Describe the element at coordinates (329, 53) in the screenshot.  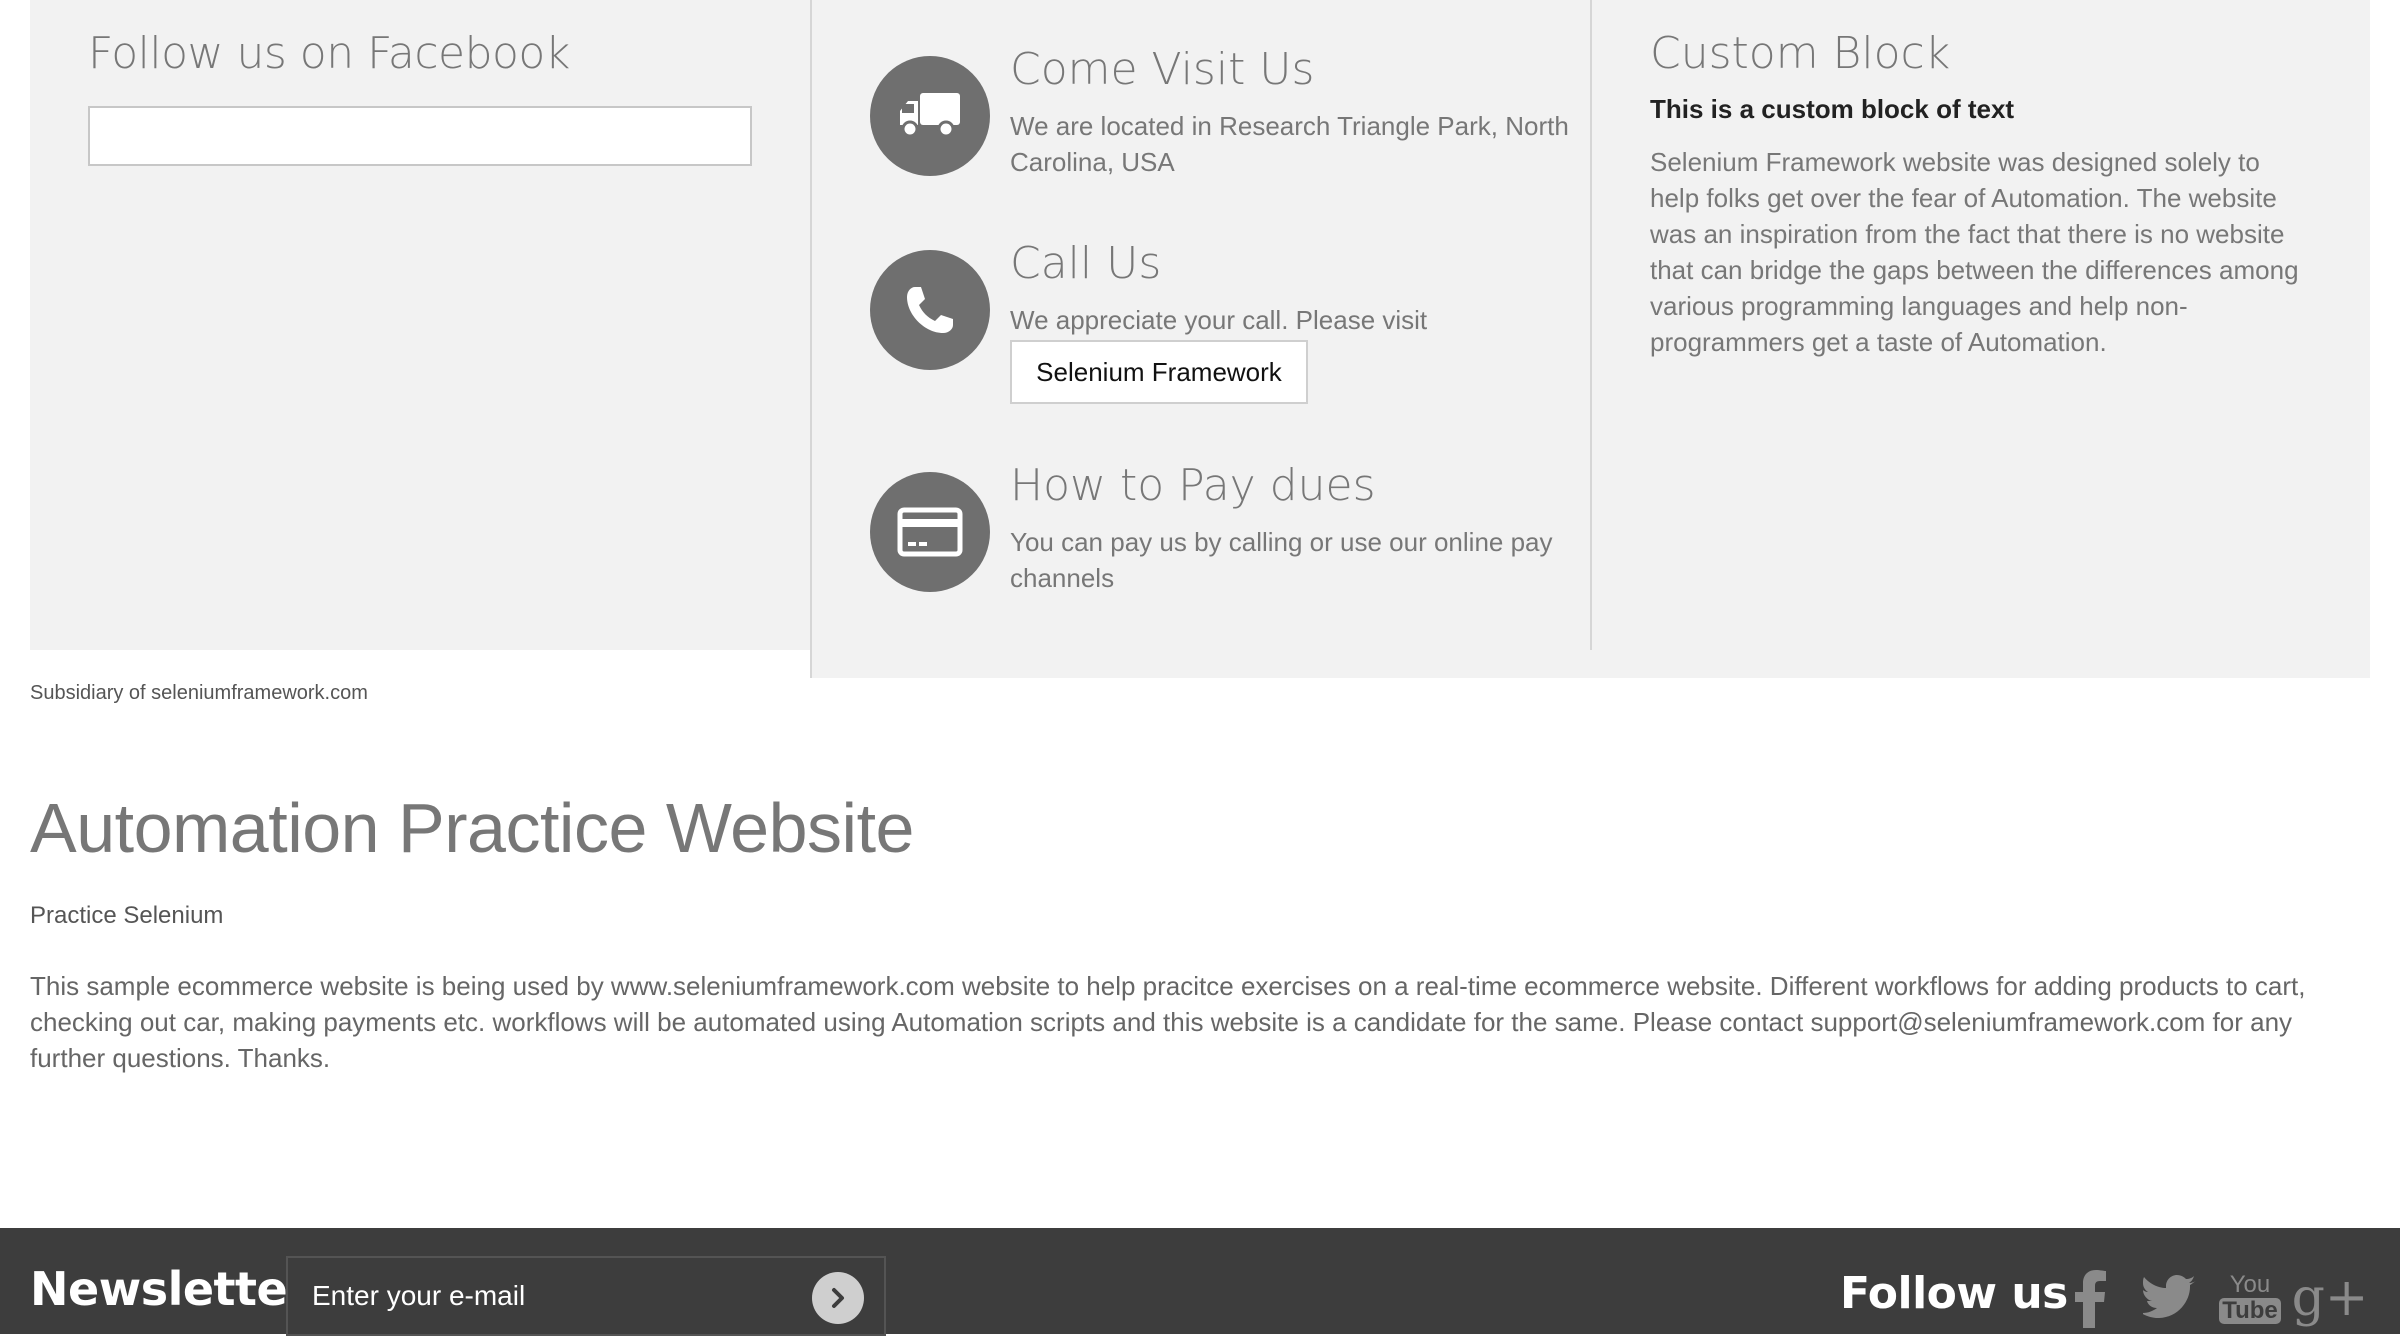
I see `facebook-title: Follow us on Facebook` at that location.